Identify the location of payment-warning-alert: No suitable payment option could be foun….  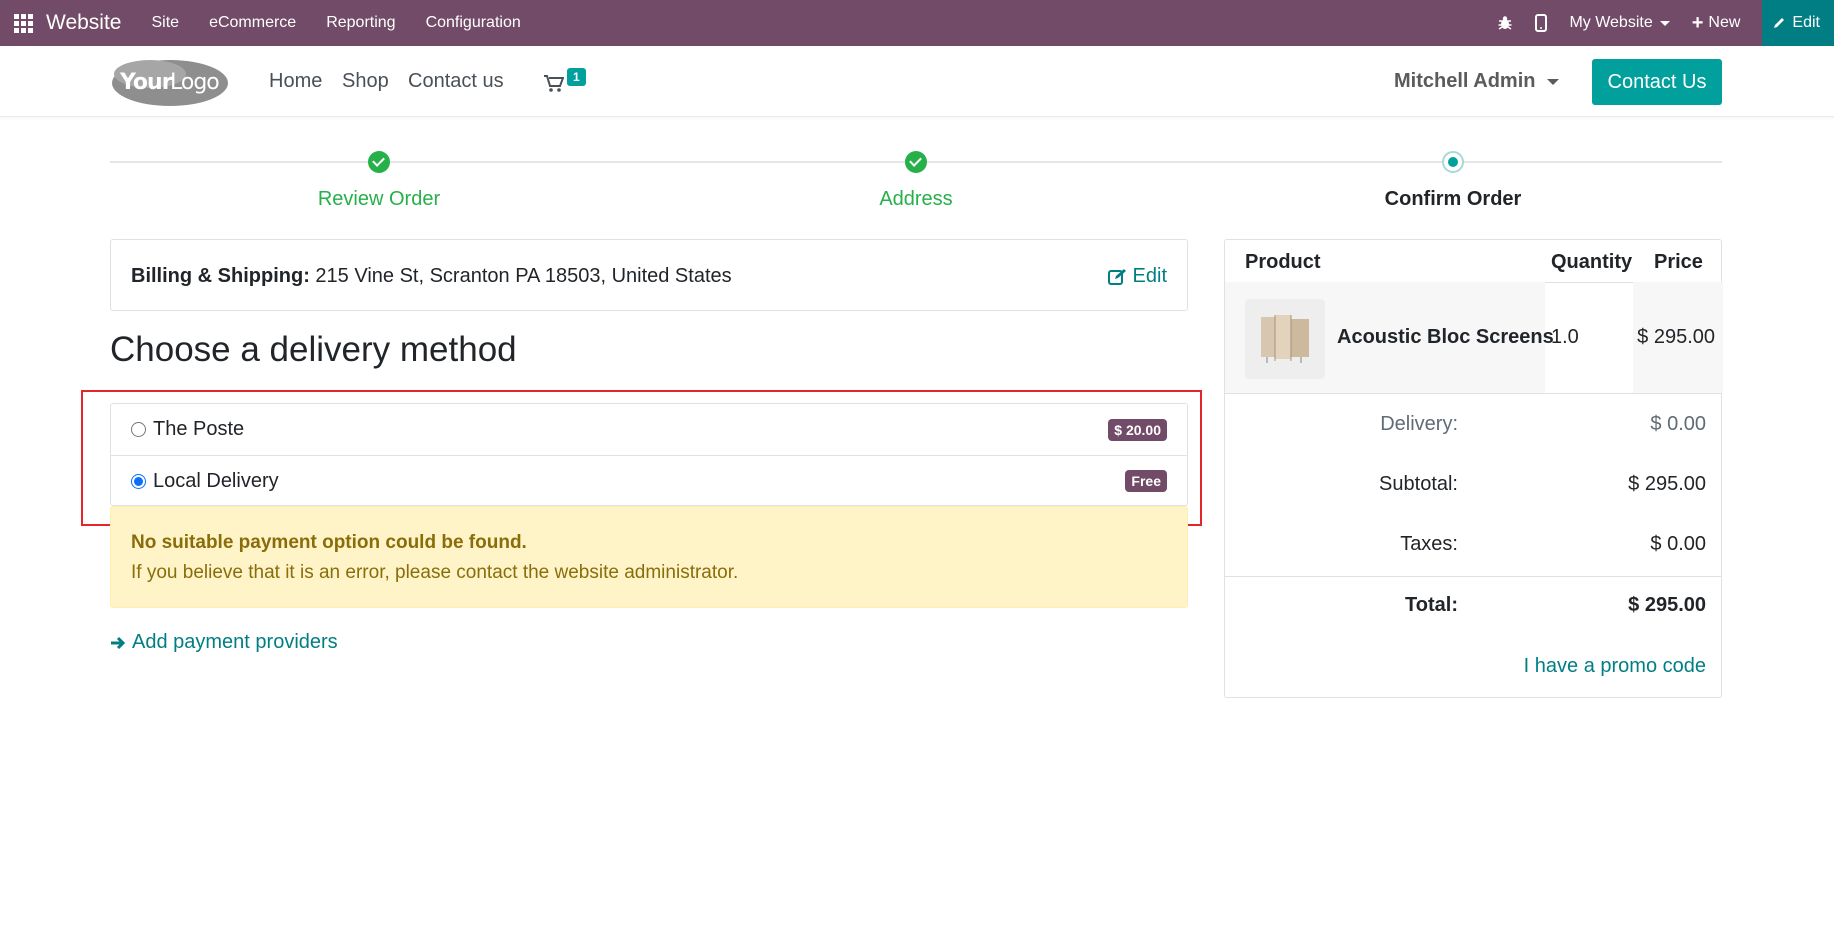
(649, 557).